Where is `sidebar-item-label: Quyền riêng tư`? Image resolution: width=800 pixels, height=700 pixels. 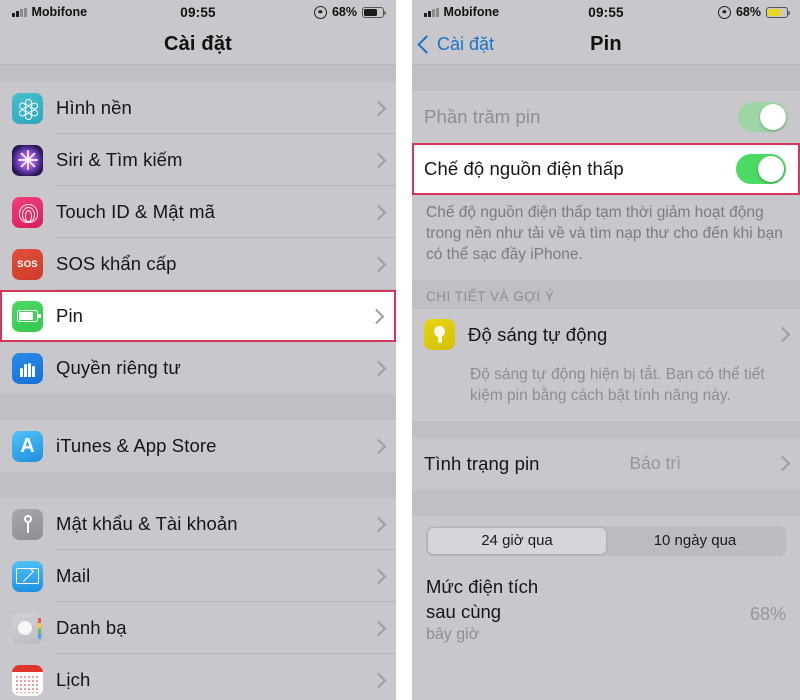 sidebar-item-label: Quyền riêng tư is located at coordinates (118, 367).